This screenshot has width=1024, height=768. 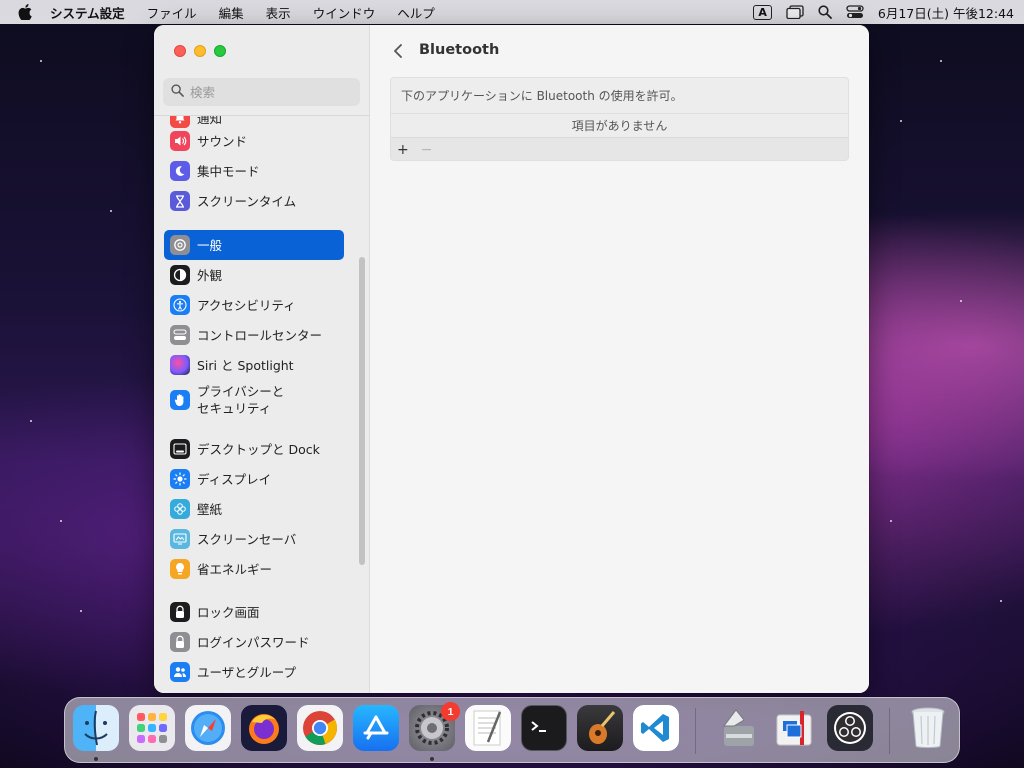 What do you see at coordinates (177, 92) in the screenshot?
I see `search-icon` at bounding box center [177, 92].